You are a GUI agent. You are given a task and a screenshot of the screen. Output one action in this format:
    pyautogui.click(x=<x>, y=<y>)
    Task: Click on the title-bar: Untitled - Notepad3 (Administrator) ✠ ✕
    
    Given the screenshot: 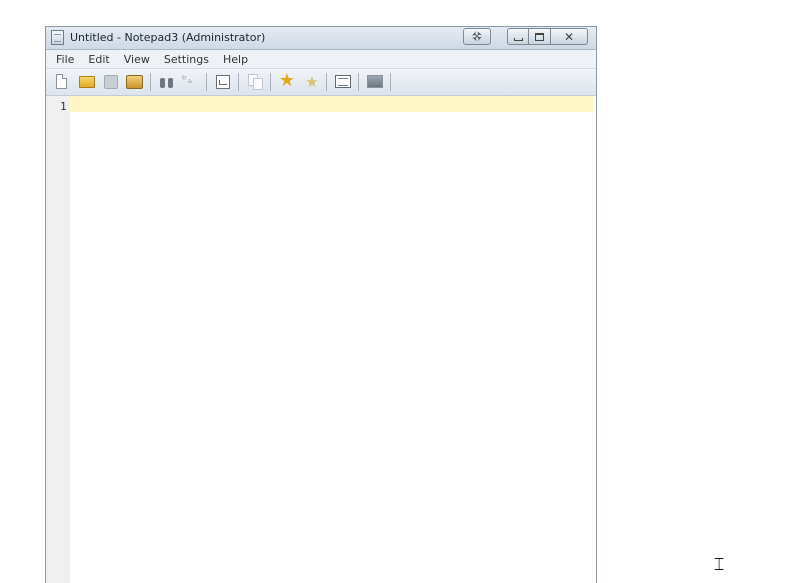 What is the action you would take?
    pyautogui.click(x=321, y=38)
    